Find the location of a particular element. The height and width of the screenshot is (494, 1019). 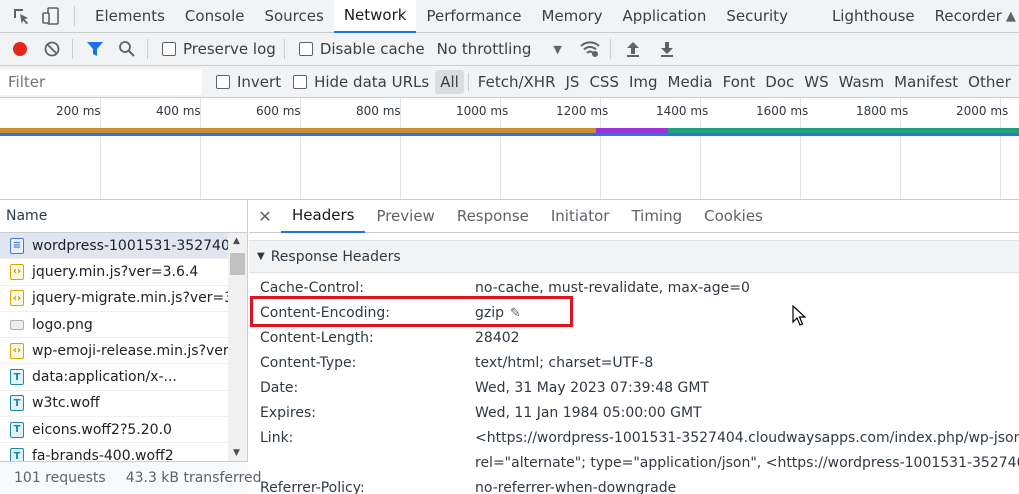

filter-icon is located at coordinates (95, 49).